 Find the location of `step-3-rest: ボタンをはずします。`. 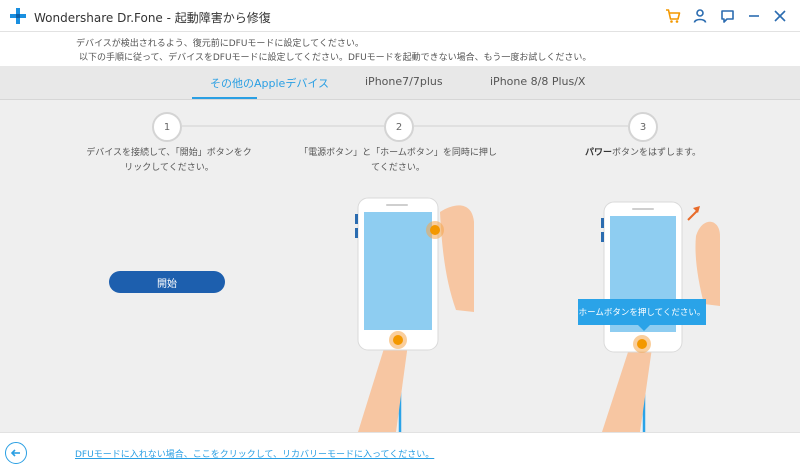

step-3-rest: ボタンをはずします。 is located at coordinates (656, 153).